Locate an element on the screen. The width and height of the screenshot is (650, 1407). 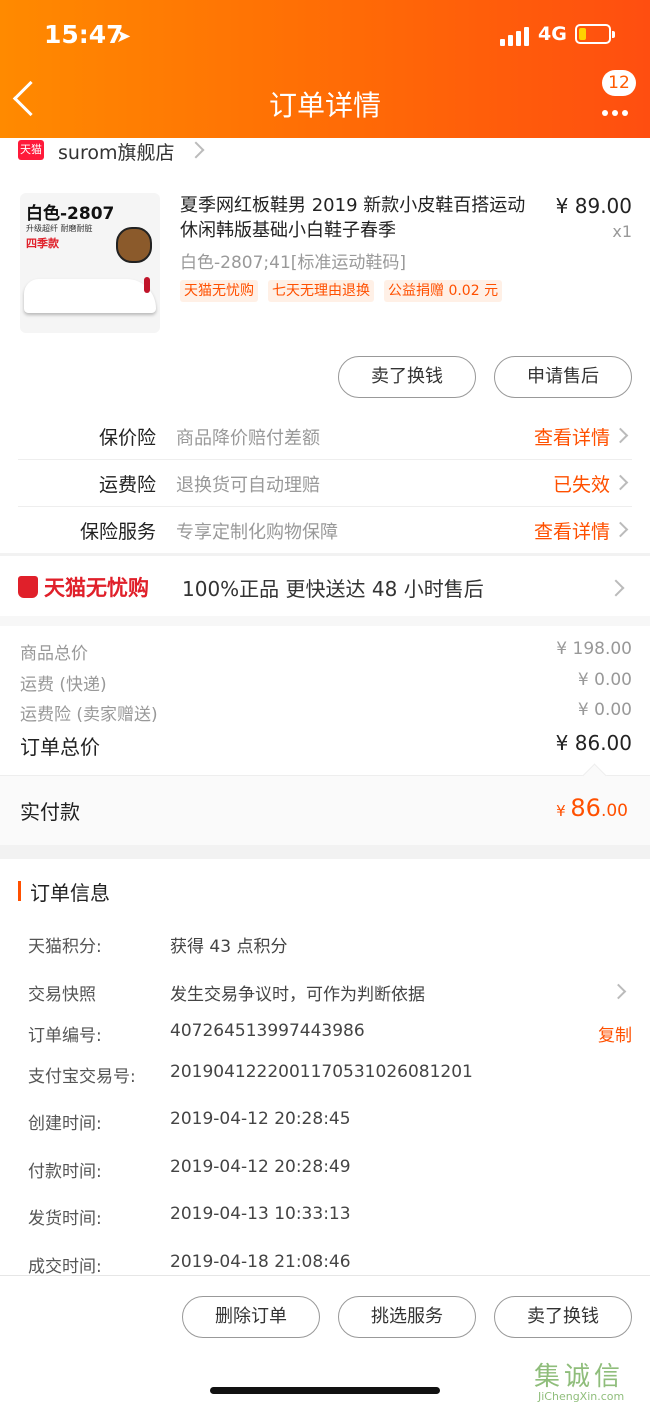
order-info-row: 发货时间: 2019-04-13 10:33:13 is located at coordinates (330, 1219).